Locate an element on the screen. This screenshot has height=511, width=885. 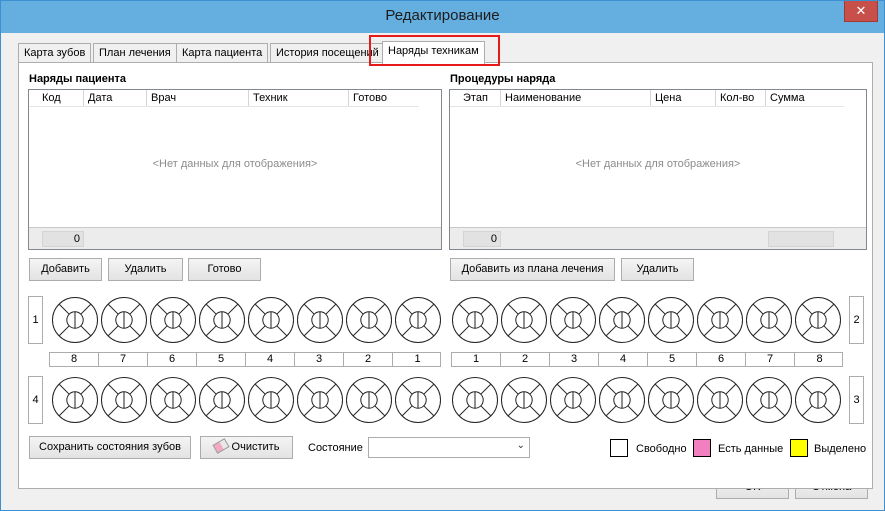
right-tooth-number-strip: 1234567 8 is located at coordinates (647, 359).